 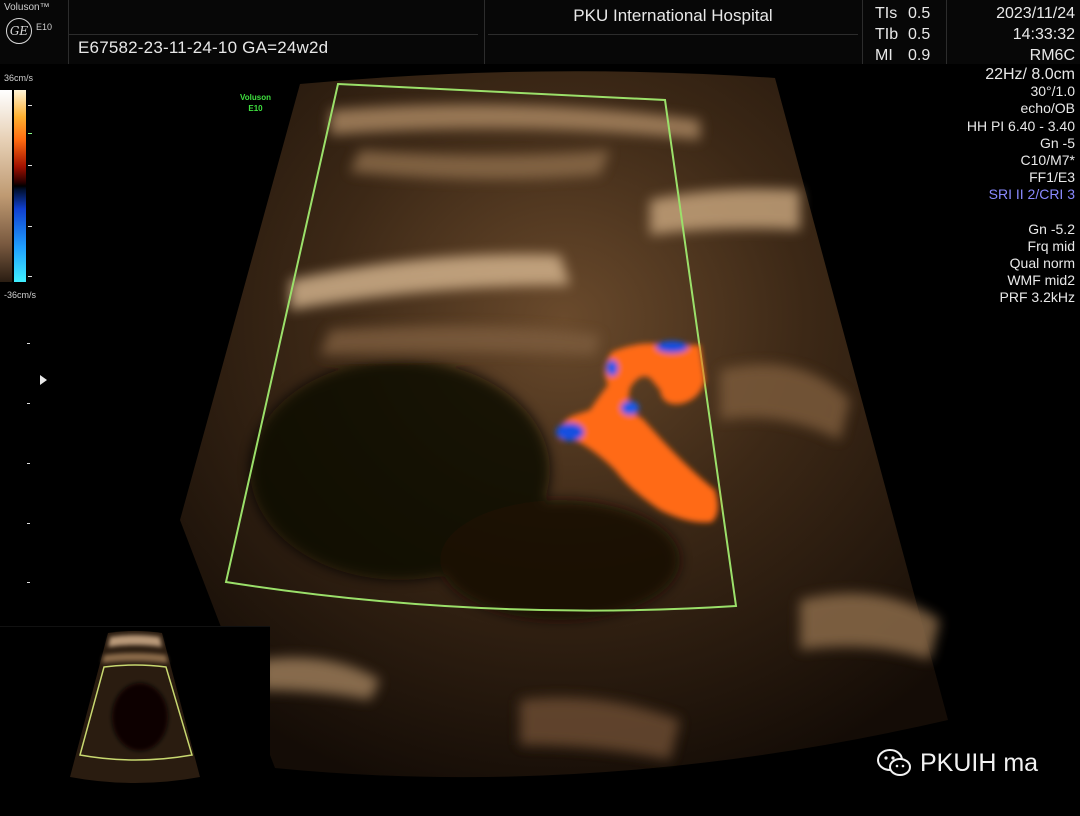 What do you see at coordinates (27, 7) in the screenshot?
I see `brand-name: Voluson™` at bounding box center [27, 7].